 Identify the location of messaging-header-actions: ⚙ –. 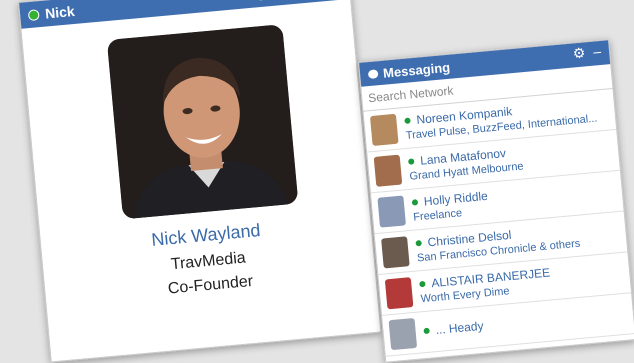
(587, 53).